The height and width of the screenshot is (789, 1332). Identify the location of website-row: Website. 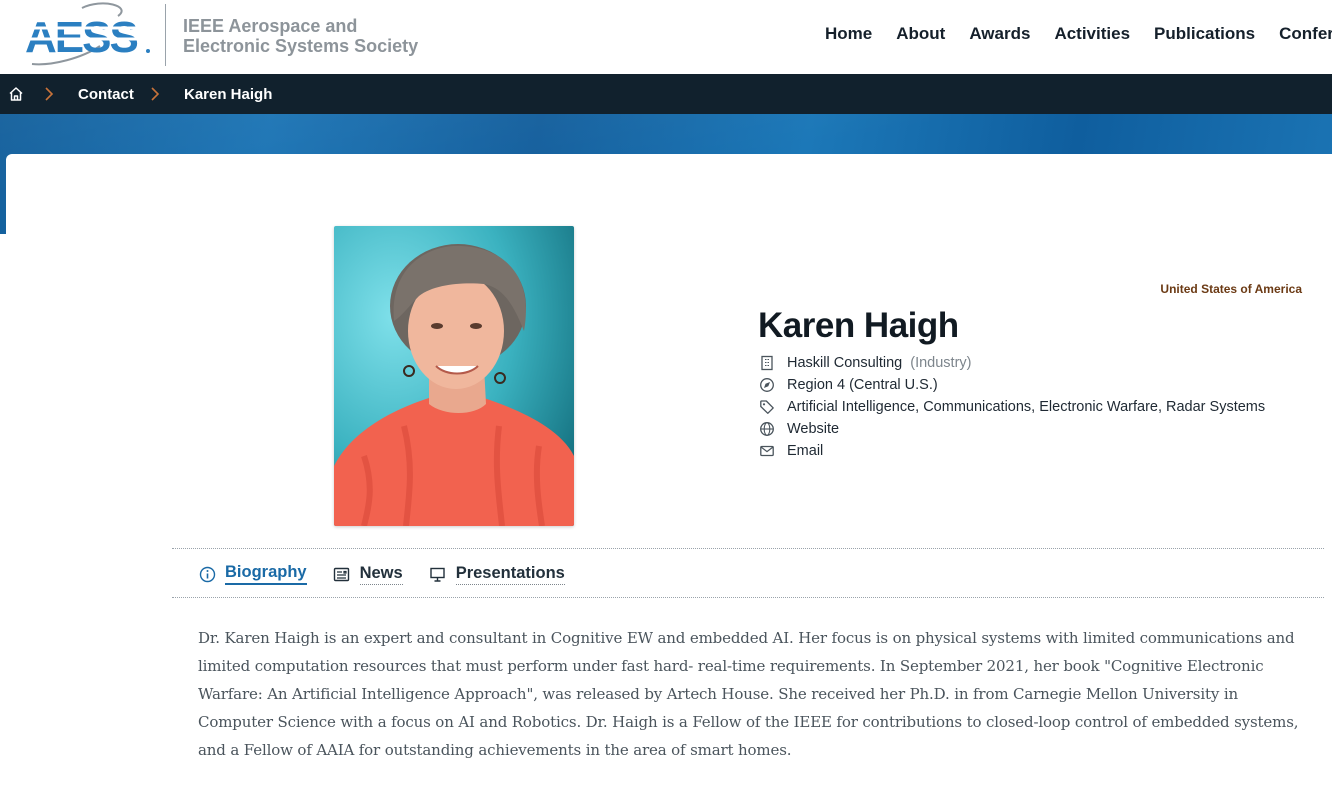
(1038, 429).